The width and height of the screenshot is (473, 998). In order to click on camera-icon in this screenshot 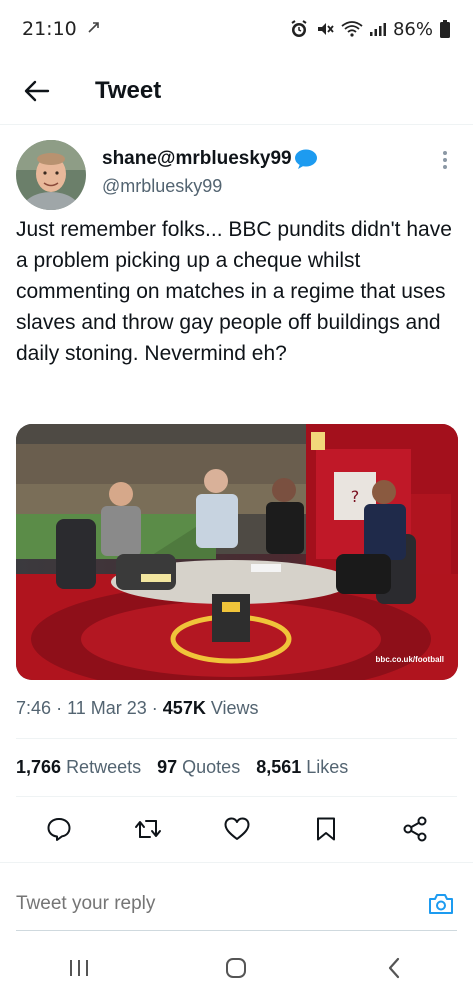, I will do `click(441, 904)`.